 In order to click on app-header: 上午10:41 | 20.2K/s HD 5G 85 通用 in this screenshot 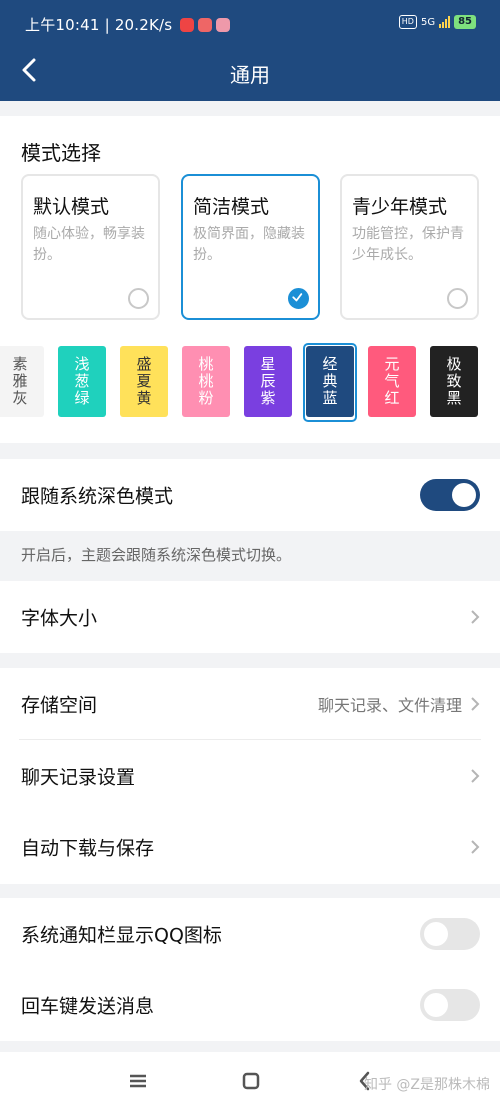, I will do `click(250, 50)`.